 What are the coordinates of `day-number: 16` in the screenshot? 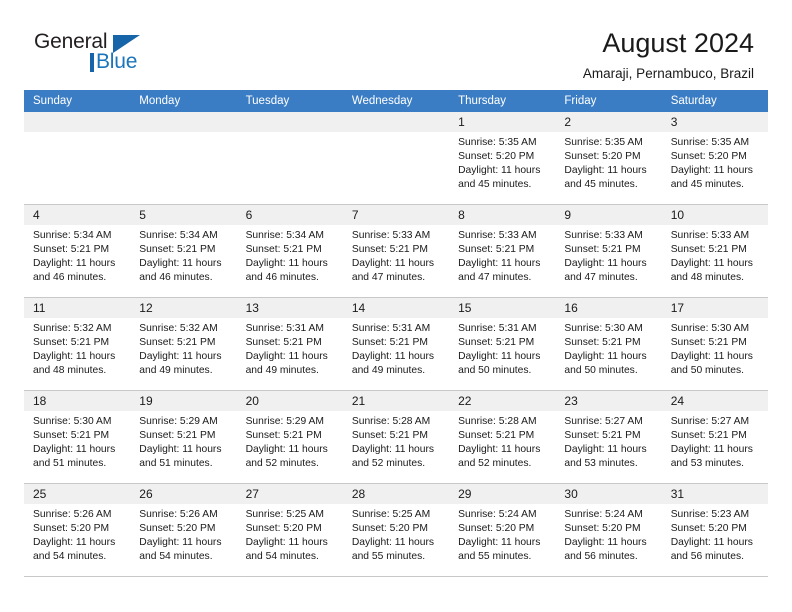 It's located at (608, 308).